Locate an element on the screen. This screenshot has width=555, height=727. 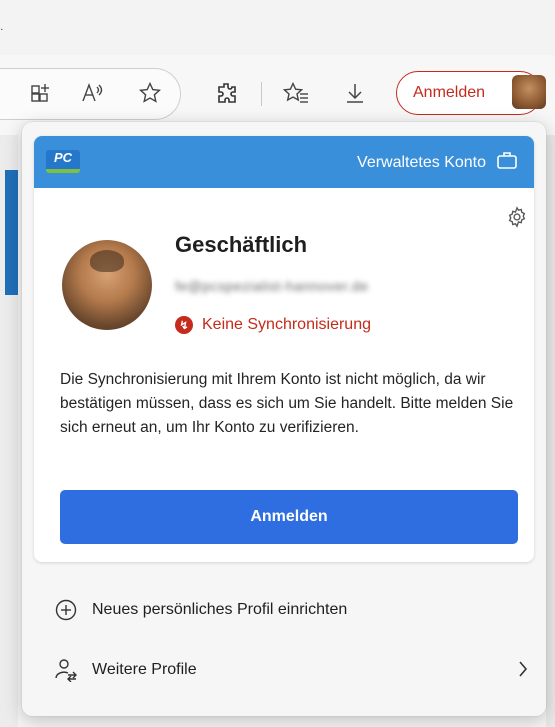
app-available-icon is located at coordinates (41, 93).